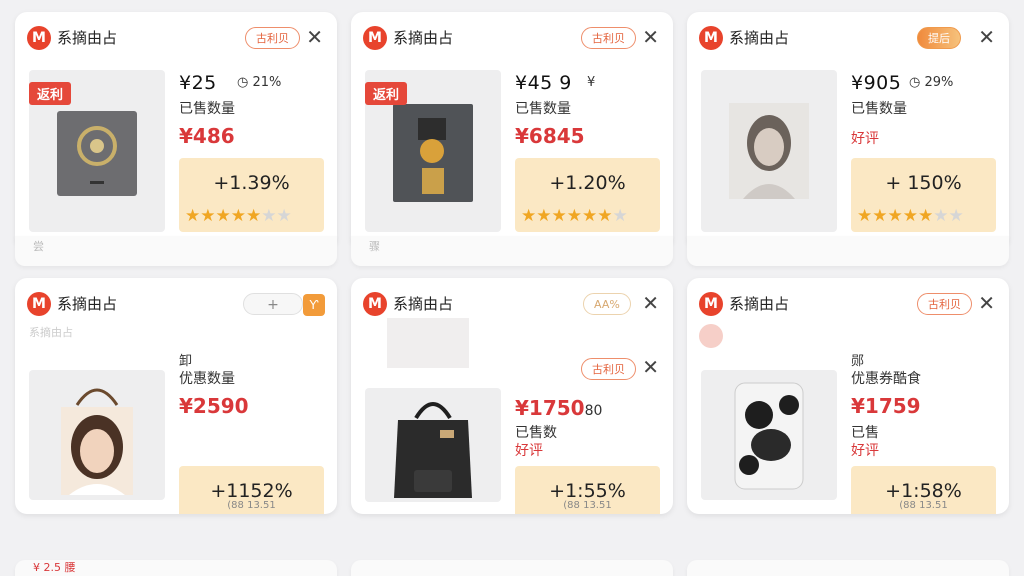  I want to click on portrait-image-icon, so click(769, 151).